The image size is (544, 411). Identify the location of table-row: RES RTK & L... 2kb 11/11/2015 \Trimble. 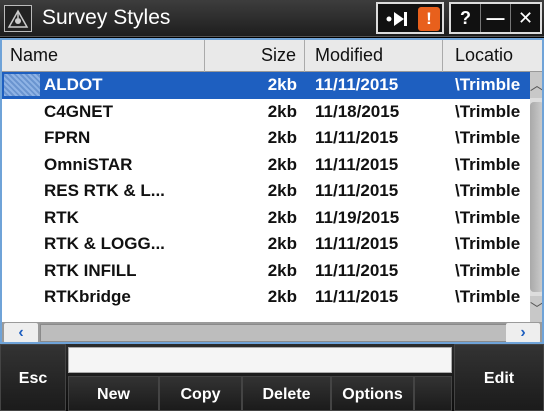
(267, 191).